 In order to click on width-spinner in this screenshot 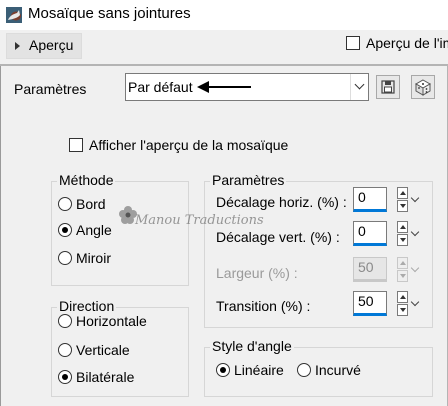, I will do `click(402, 269)`.